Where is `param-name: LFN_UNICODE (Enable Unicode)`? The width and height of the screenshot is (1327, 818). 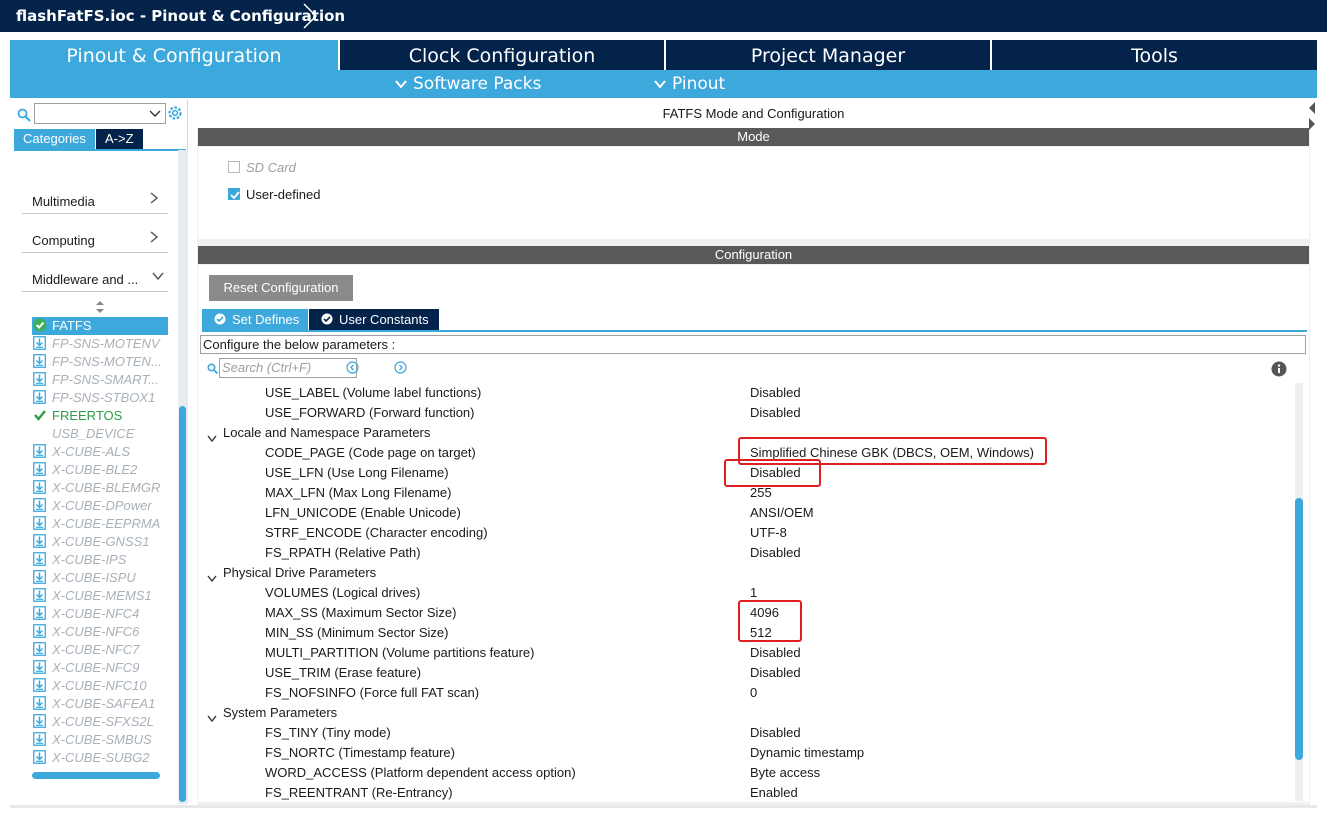
param-name: LFN_UNICODE (Enable Unicode) is located at coordinates (363, 512).